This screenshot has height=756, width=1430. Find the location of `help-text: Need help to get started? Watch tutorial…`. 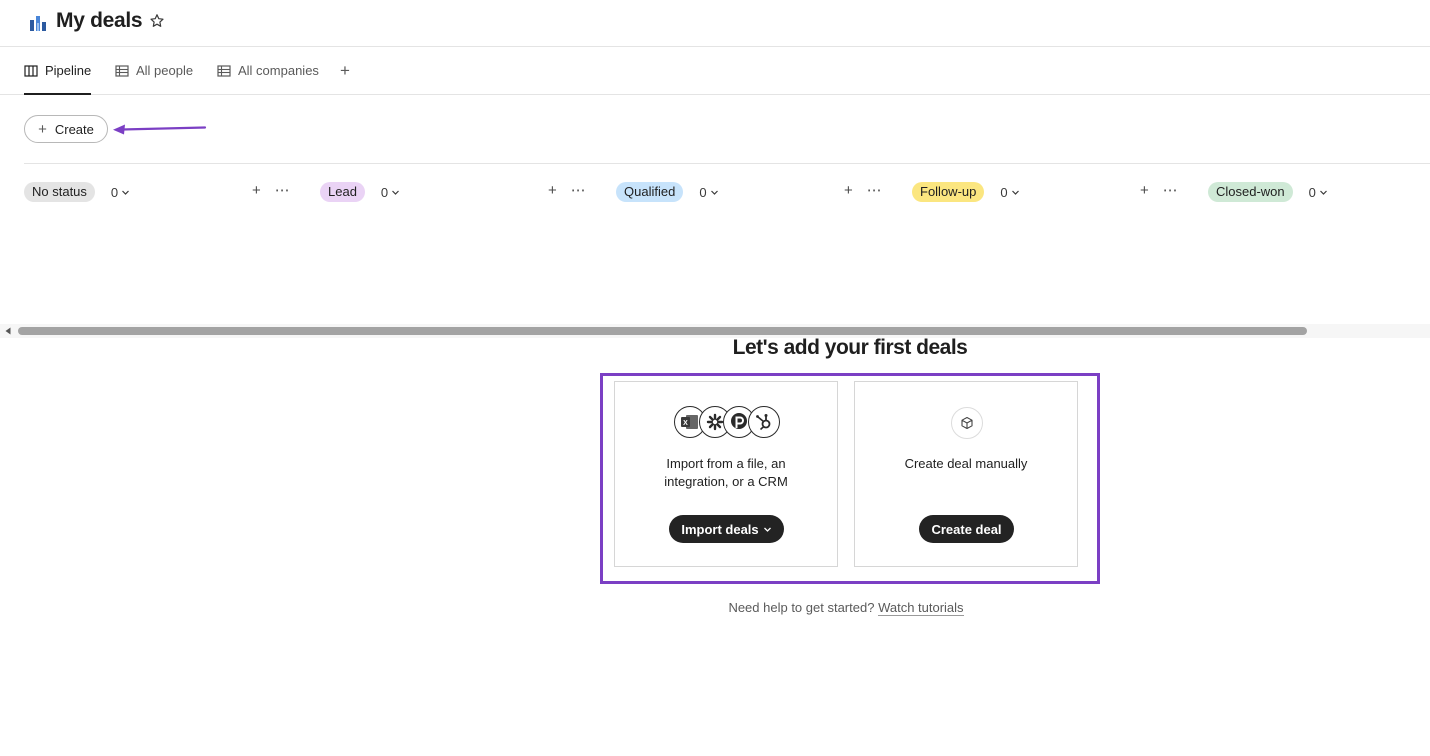

help-text: Need help to get started? Watch tutorial… is located at coordinates (846, 608).